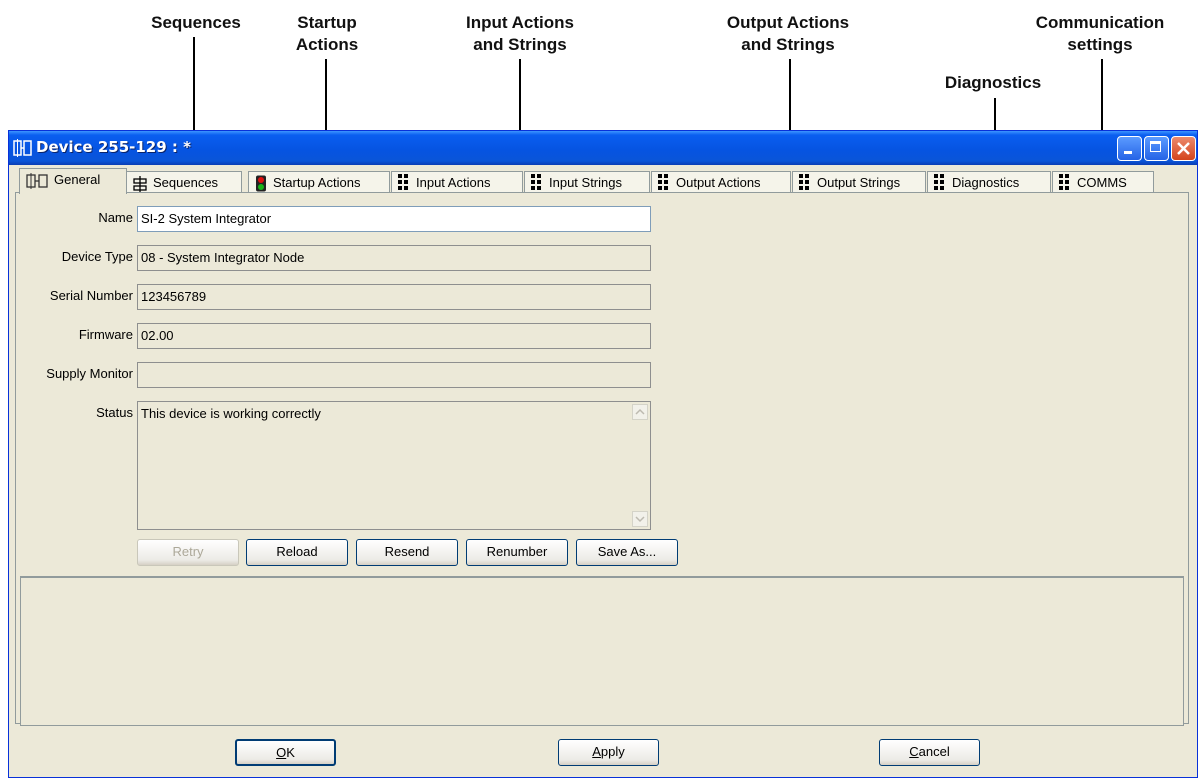  What do you see at coordinates (1100, 22) in the screenshot?
I see `callout-comm-line1: Communication` at bounding box center [1100, 22].